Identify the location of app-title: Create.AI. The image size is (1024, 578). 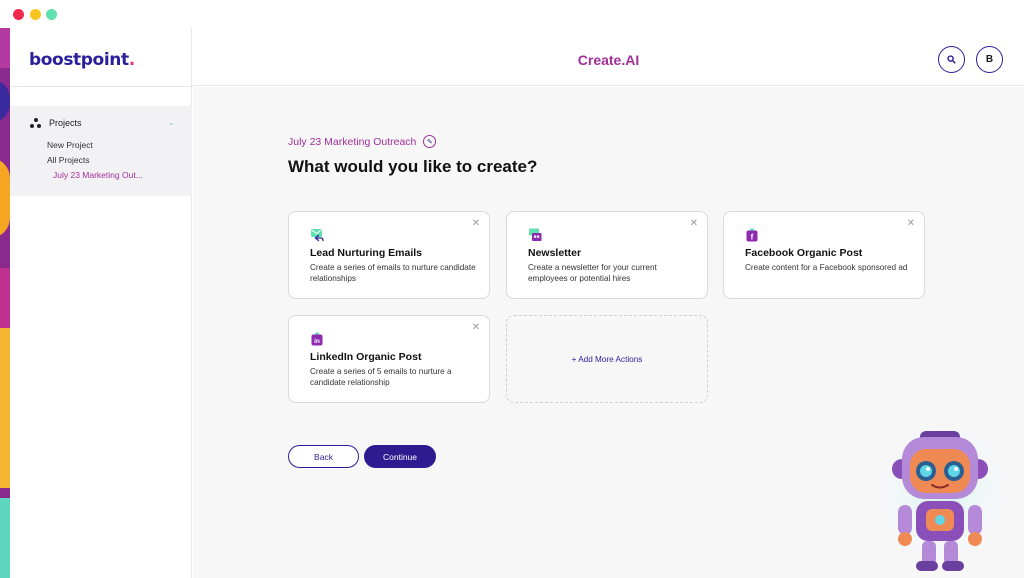
(608, 60).